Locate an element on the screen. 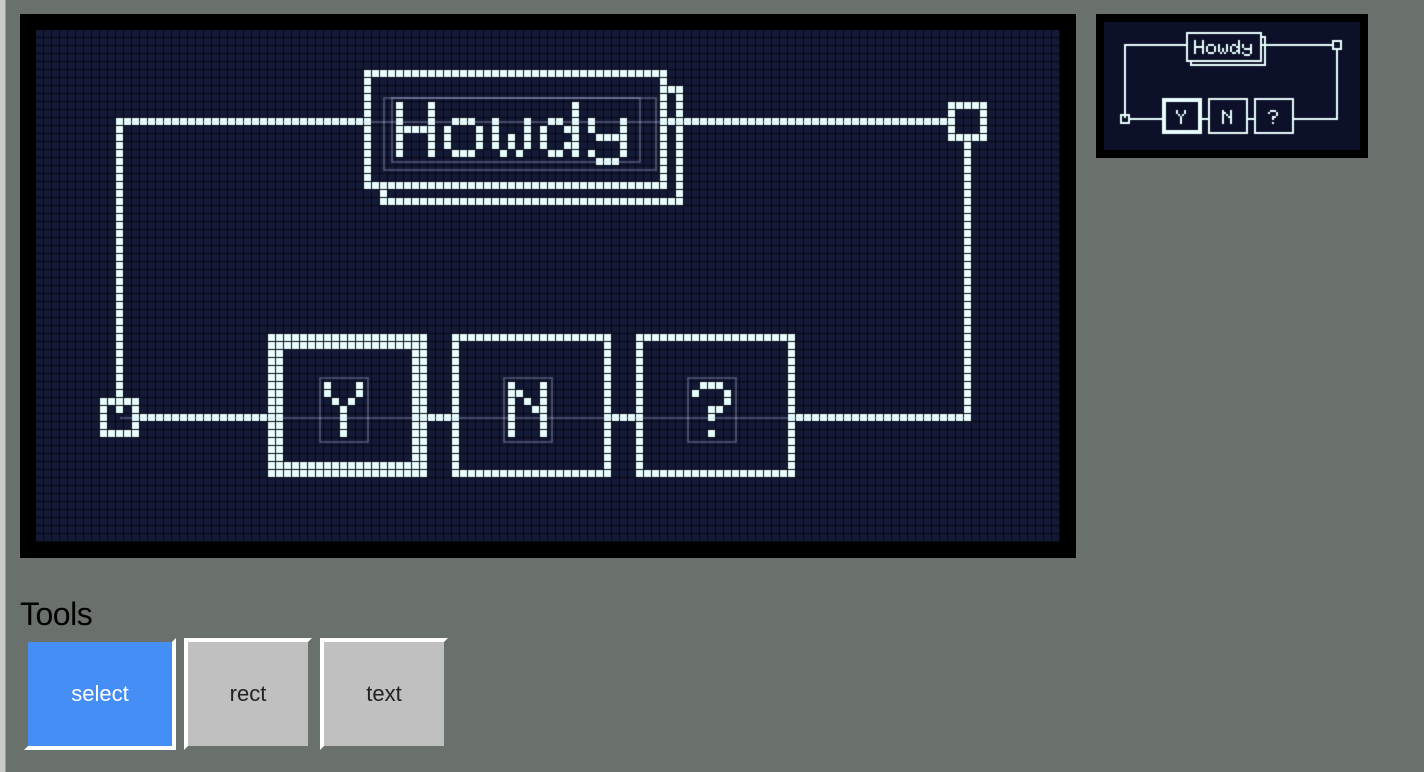 This screenshot has width=1424, height=772. background-window-edge is located at coordinates (3, 386).